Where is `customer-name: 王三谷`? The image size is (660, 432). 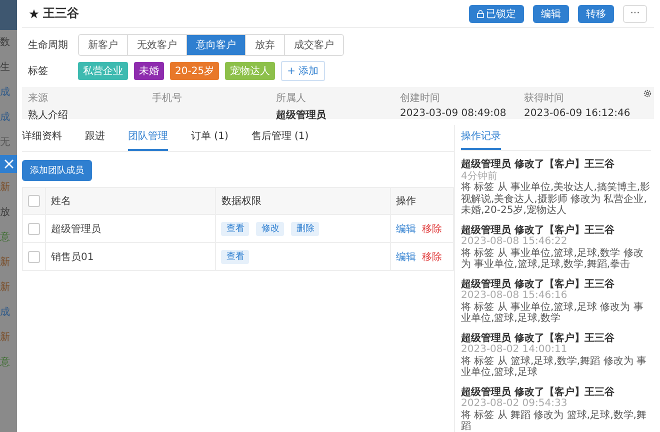 customer-name: 王三谷 is located at coordinates (61, 13).